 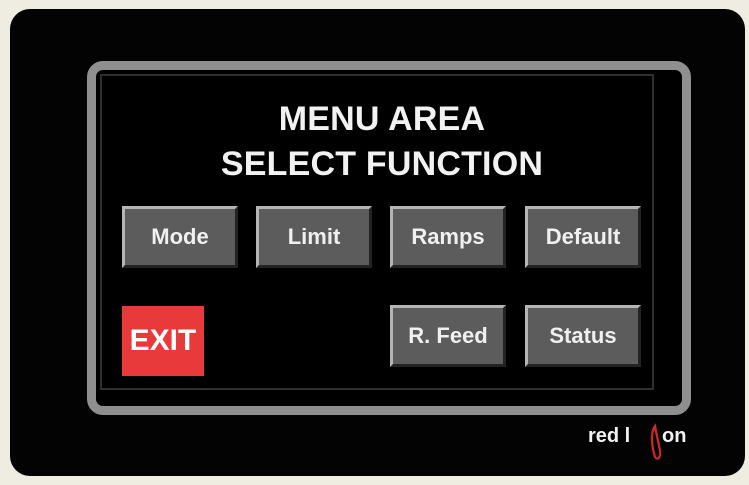 What do you see at coordinates (382, 119) in the screenshot?
I see `menu-title: MENU AREA` at bounding box center [382, 119].